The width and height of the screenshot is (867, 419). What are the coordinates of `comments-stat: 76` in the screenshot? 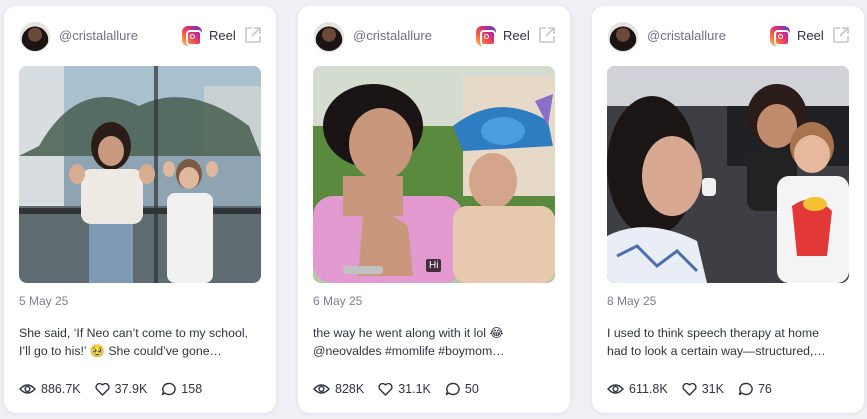 It's located at (755, 389).